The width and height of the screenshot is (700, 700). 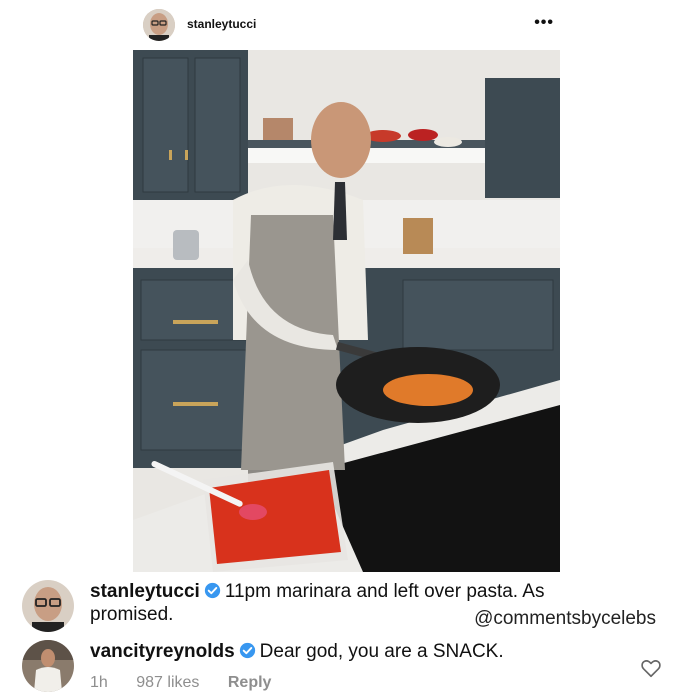 I want to click on comment-text-line2: promised., so click(x=132, y=614).